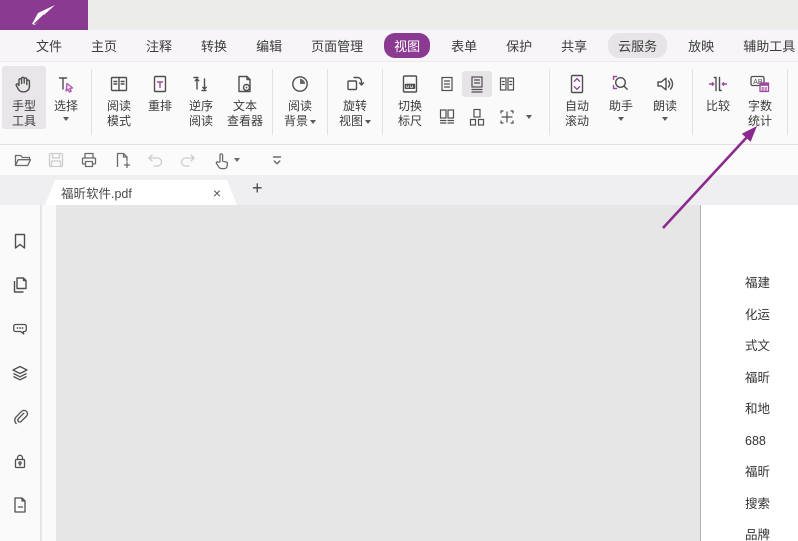  I want to click on page-text-line: 福建, so click(758, 283).